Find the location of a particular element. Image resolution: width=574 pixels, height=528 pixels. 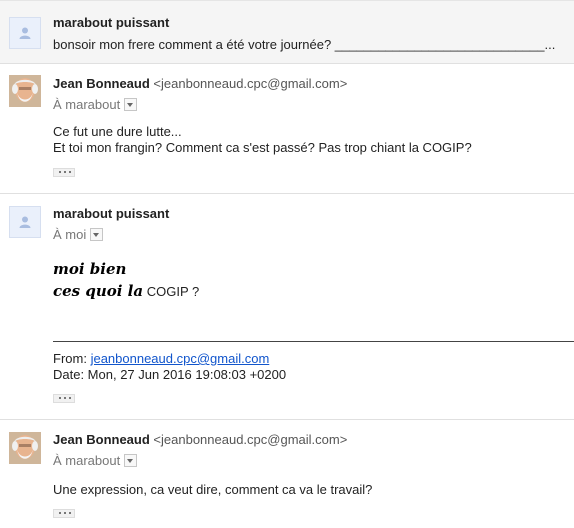

recipient: À moi is located at coordinates (70, 234).